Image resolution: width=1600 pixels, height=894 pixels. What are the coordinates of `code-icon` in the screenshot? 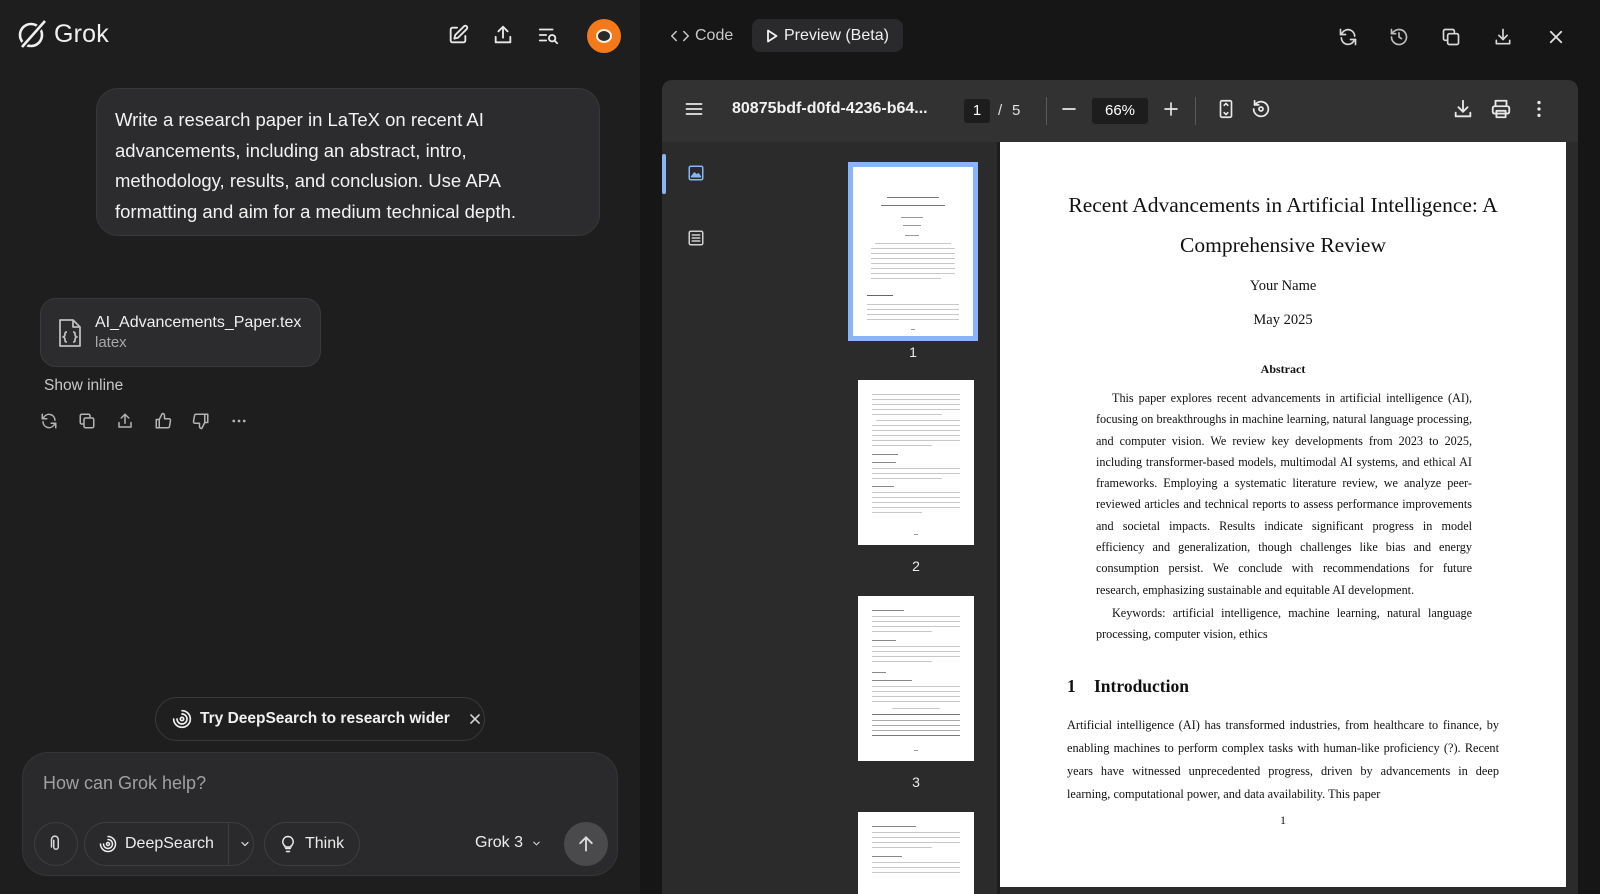 It's located at (680, 36).